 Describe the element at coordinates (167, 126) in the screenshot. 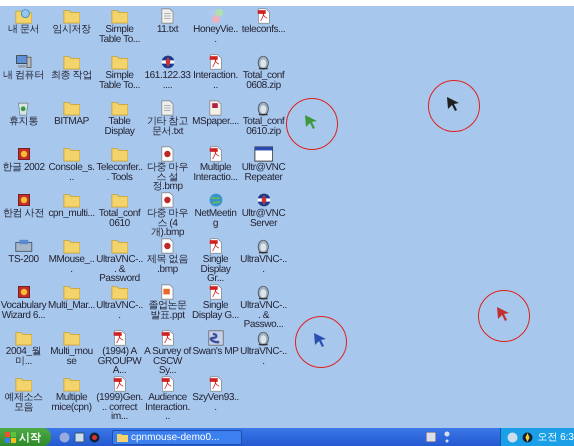

I see `icon-label: 기타 참고문서.txt` at that location.